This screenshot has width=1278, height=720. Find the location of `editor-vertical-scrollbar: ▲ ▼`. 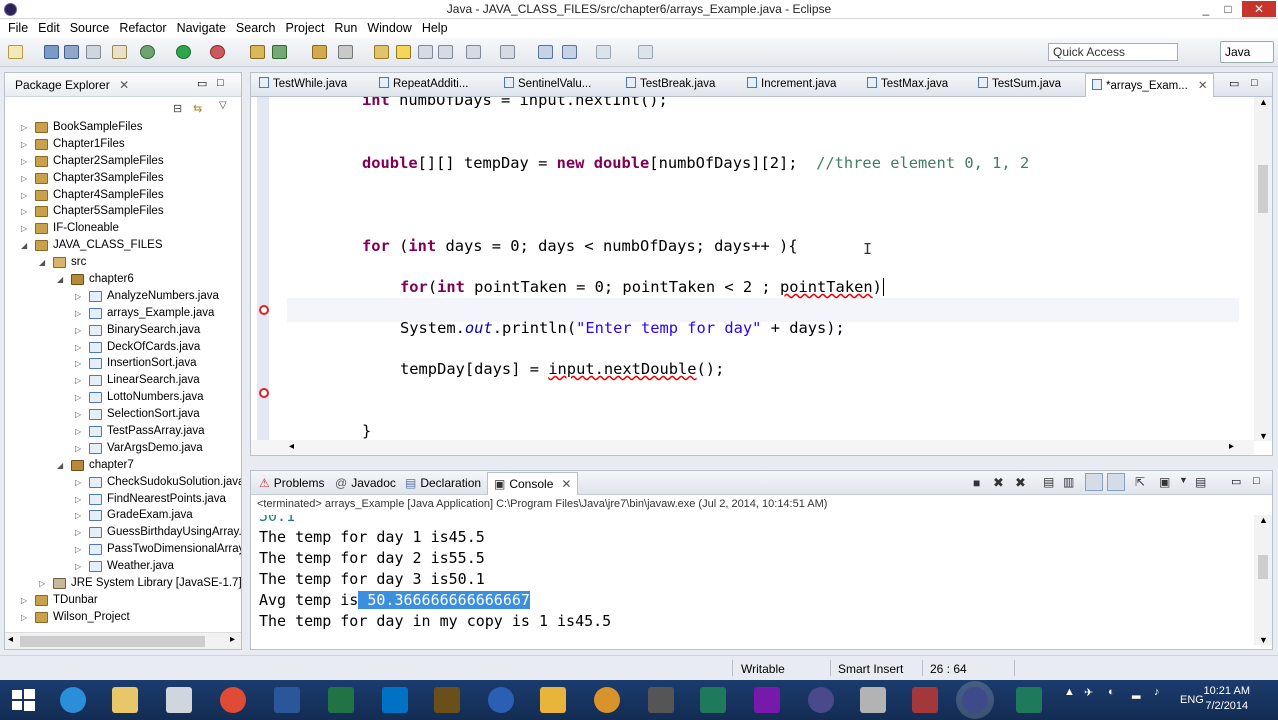

editor-vertical-scrollbar: ▲ ▼ is located at coordinates (1263, 269).